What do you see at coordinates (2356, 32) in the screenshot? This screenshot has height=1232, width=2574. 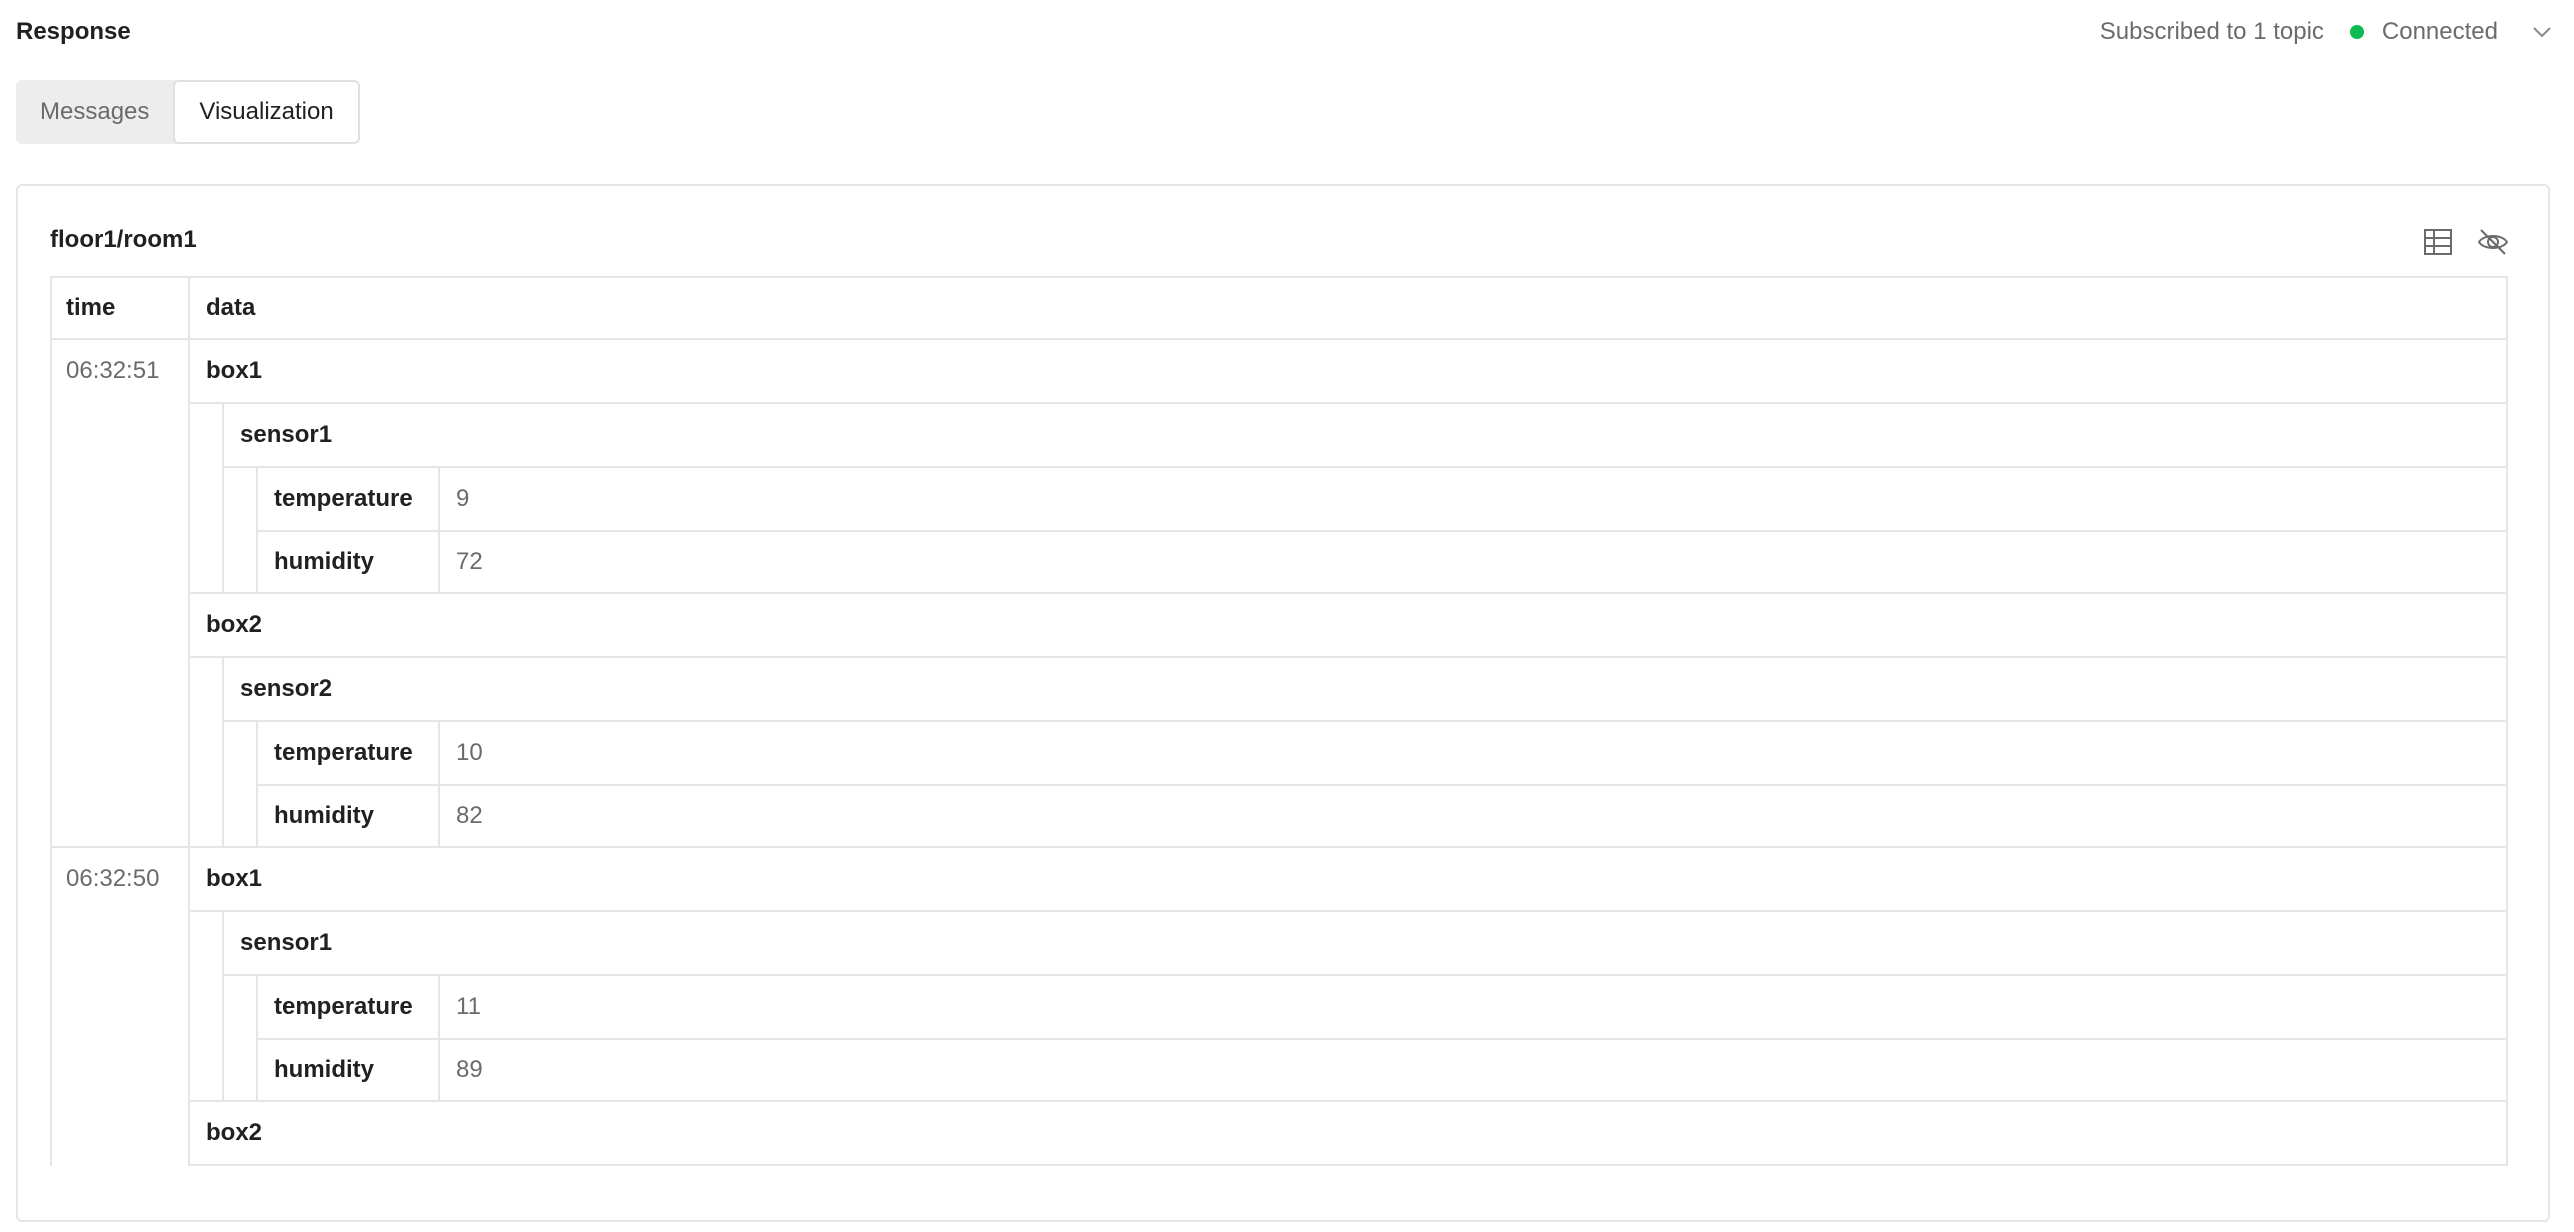 I see `connected-indicator-icon` at bounding box center [2356, 32].